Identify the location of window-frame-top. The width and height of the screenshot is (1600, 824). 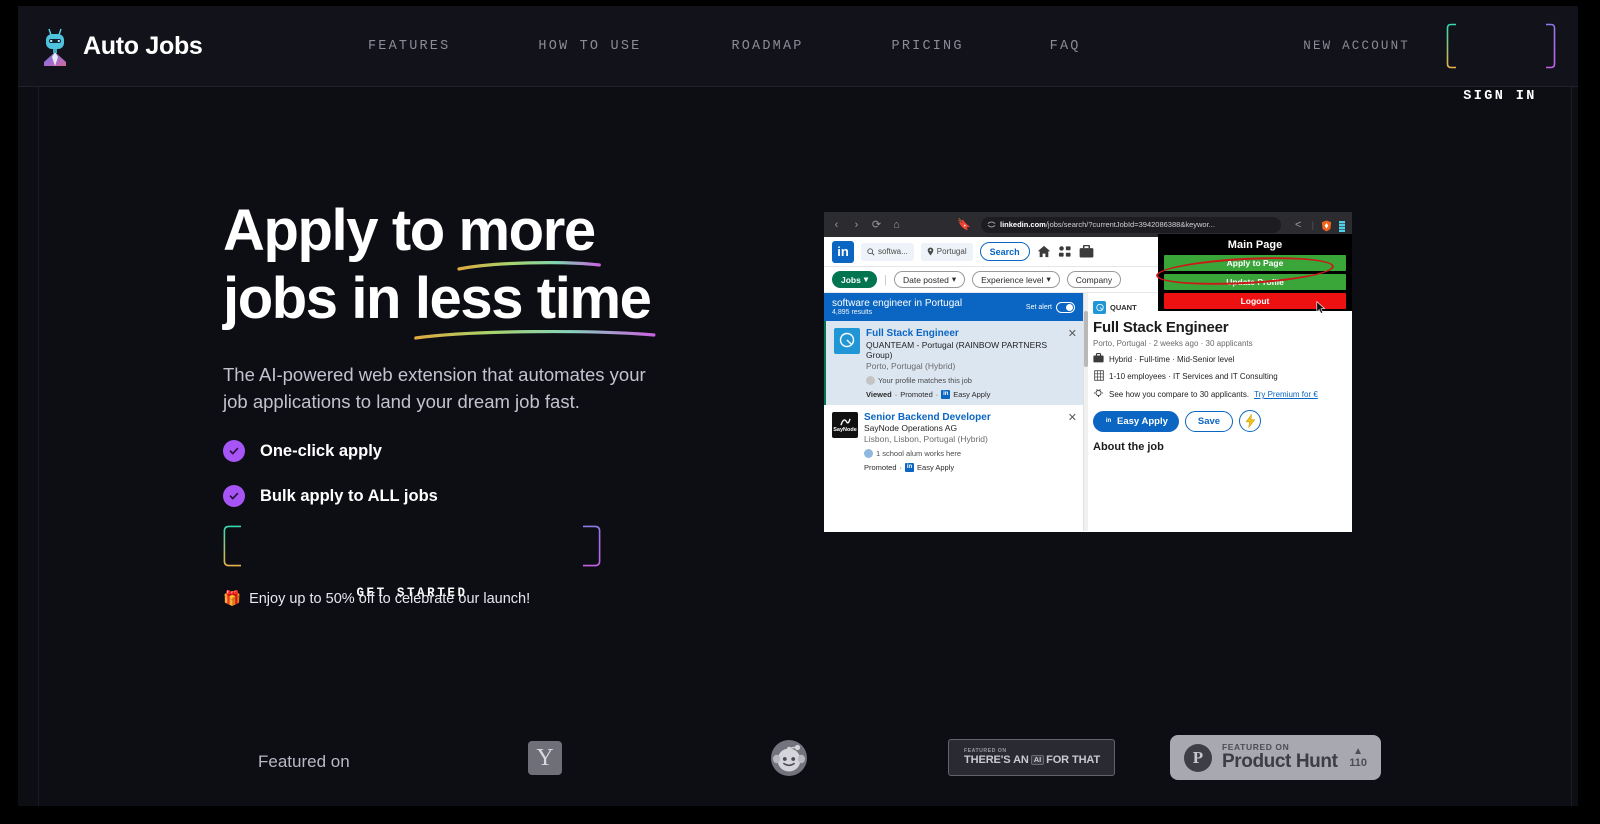
(800, 3).